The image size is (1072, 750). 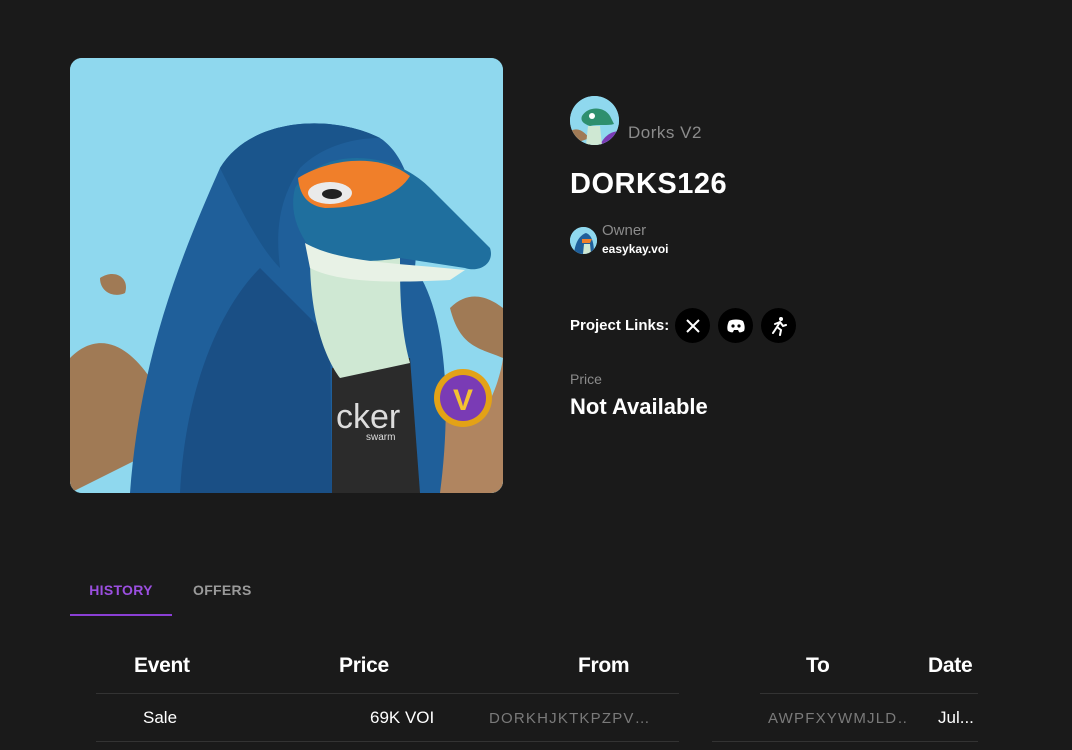 I want to click on discord-link-button, so click(x=736, y=325).